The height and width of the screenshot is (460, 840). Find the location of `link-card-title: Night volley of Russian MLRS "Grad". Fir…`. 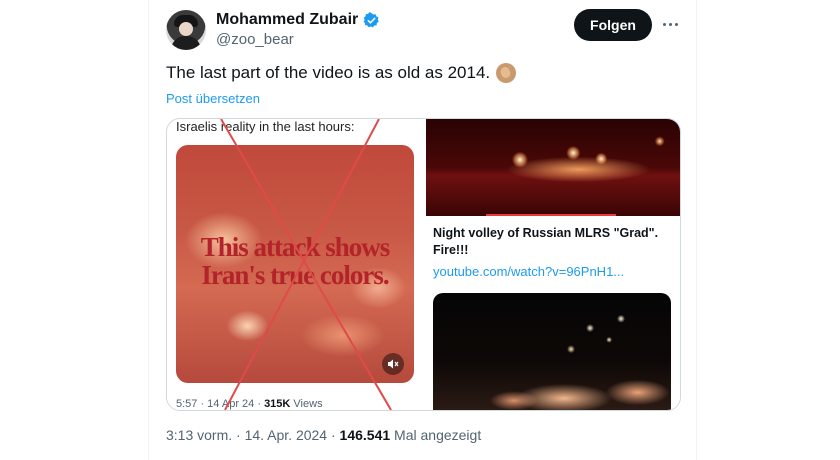

link-card-title: Night volley of Russian MLRS "Grad". Fir… is located at coordinates (548, 242).